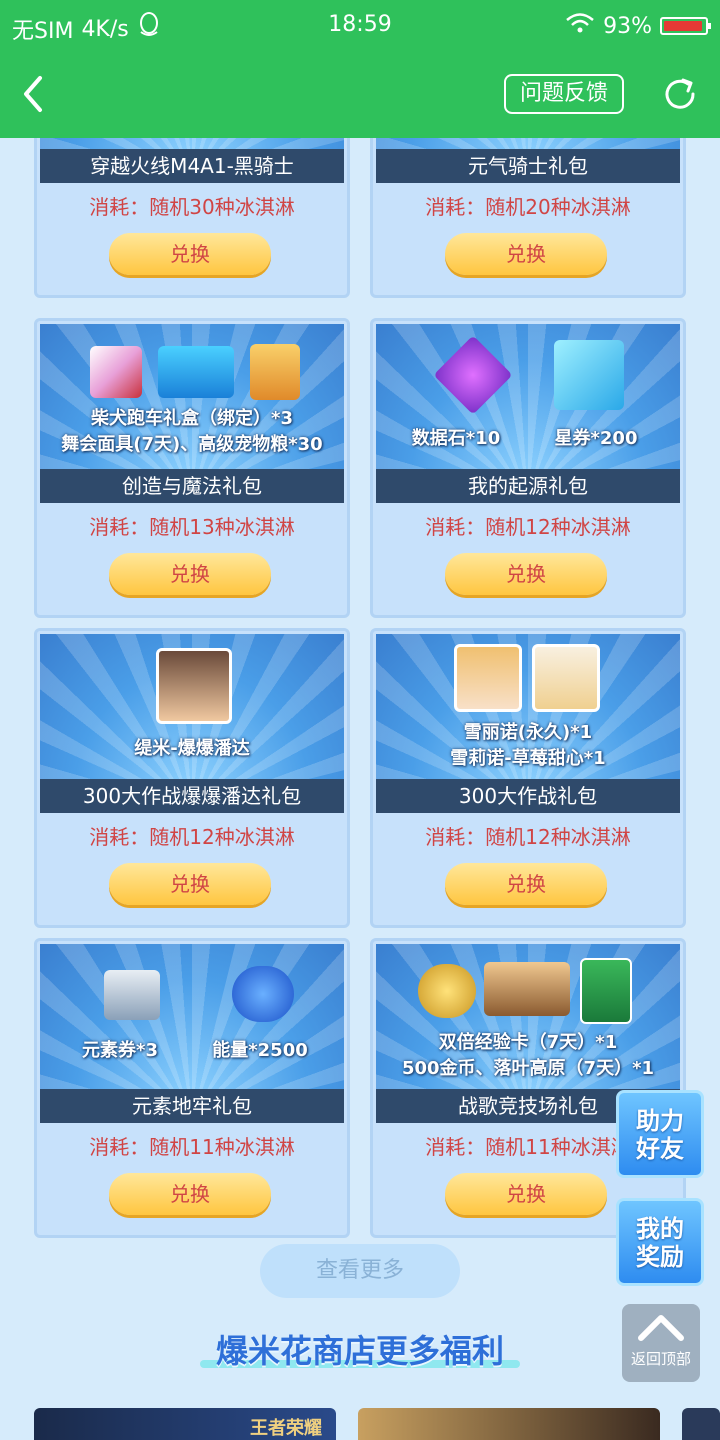  What do you see at coordinates (528, 166) in the screenshot?
I see `reward-name: 元气骑士礼包` at bounding box center [528, 166].